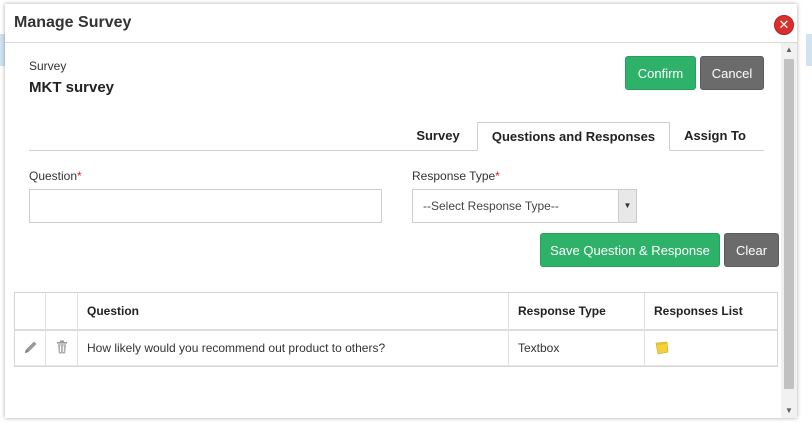 The width and height of the screenshot is (812, 426). What do you see at coordinates (627, 206) in the screenshot?
I see `chevron-down-icon: ▼` at bounding box center [627, 206].